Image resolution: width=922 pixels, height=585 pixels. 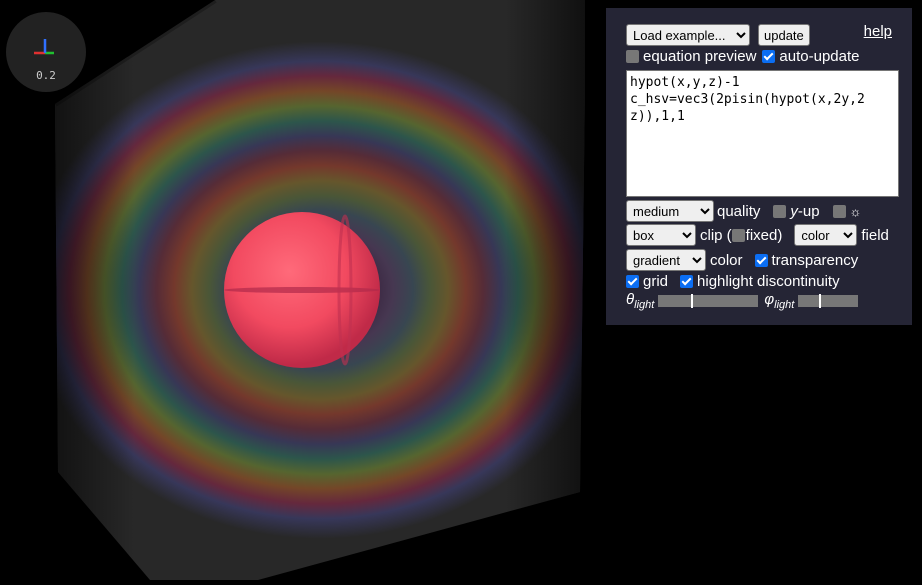 I want to click on phi-light-thumb, so click(x=820, y=301).